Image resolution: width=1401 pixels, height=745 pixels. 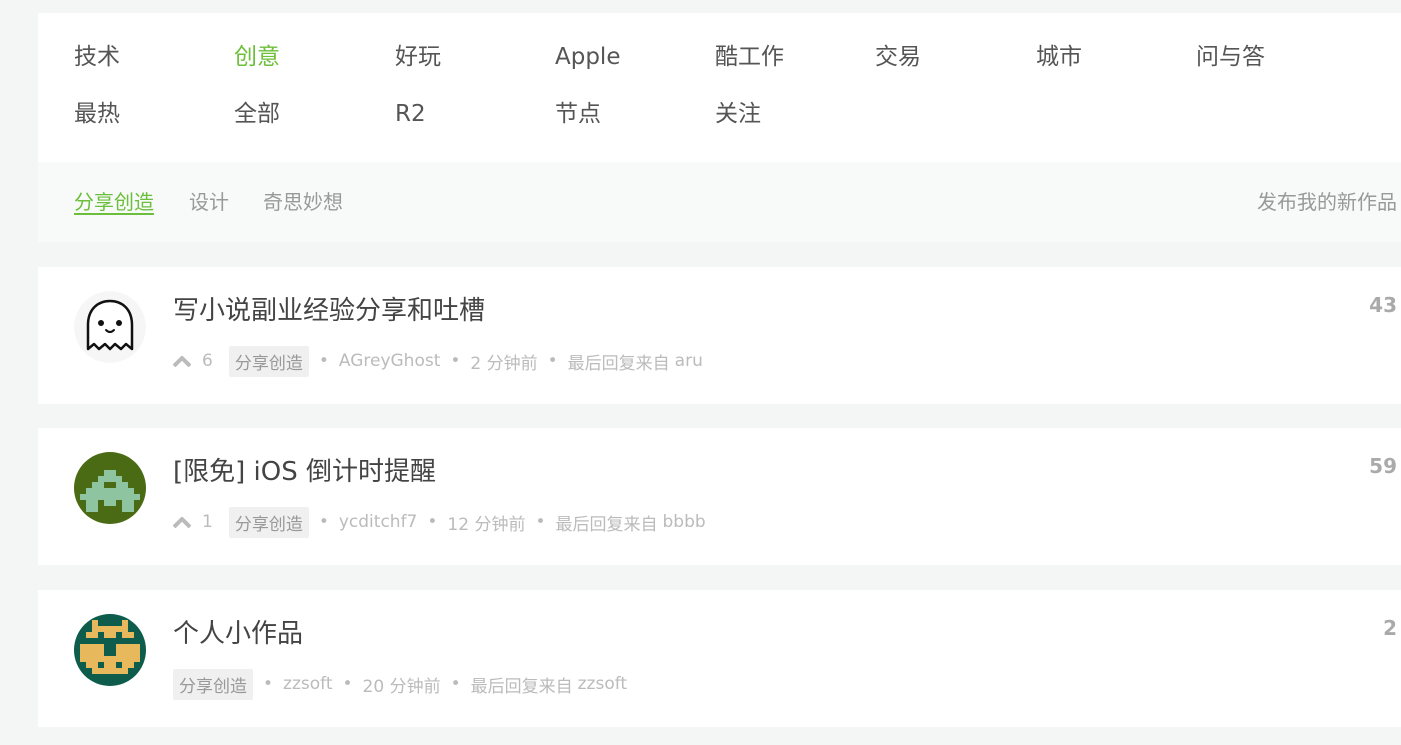 What do you see at coordinates (486, 524) in the screenshot?
I see `post-time: 12 分钟前` at bounding box center [486, 524].